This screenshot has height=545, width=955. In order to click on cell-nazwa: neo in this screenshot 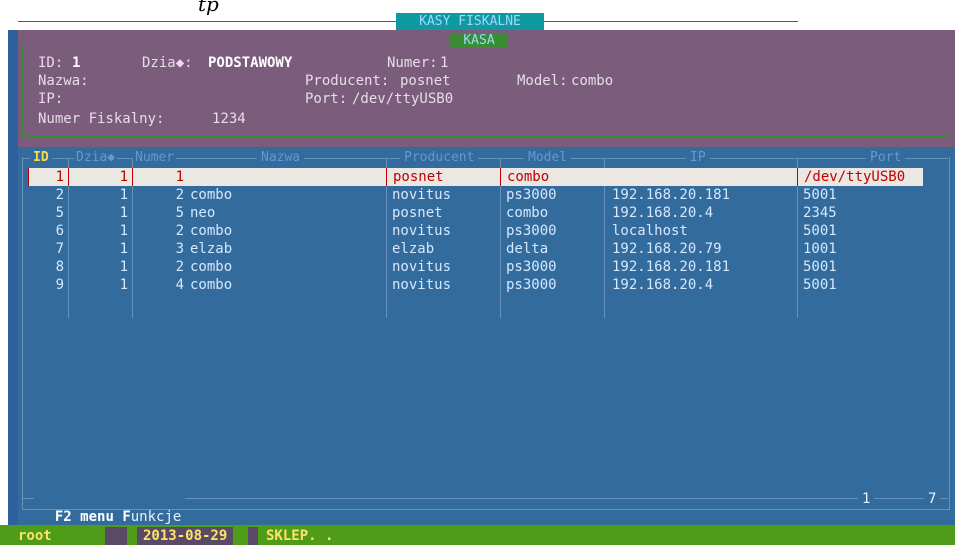, I will do `click(203, 213)`.